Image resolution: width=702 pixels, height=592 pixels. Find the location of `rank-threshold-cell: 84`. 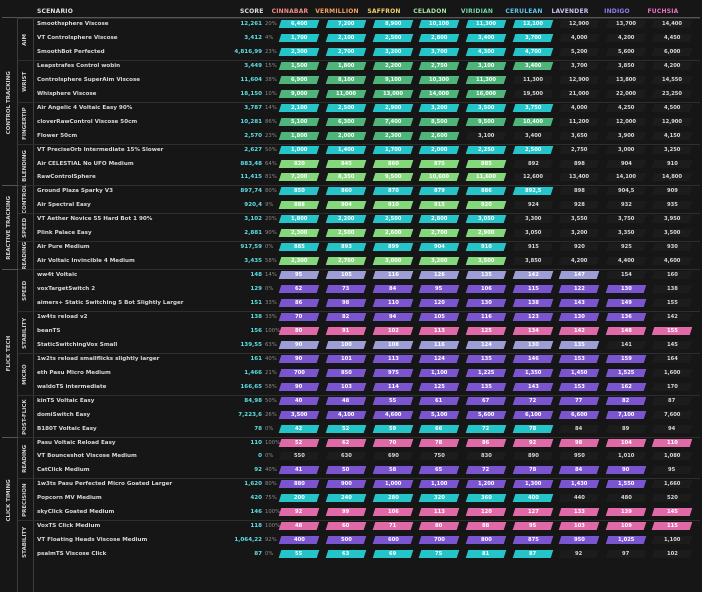

rank-threshold-cell: 84 is located at coordinates (393, 289).